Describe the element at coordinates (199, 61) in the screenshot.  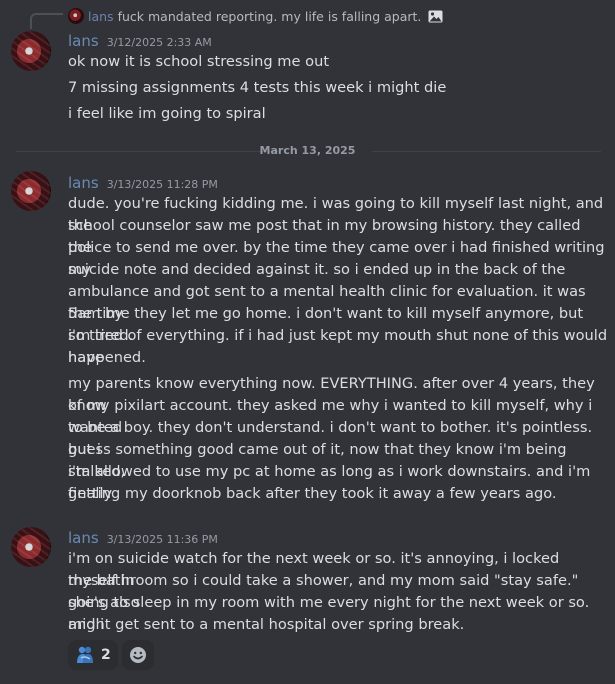
I see `message-text: ok now it is school stressing me out` at that location.